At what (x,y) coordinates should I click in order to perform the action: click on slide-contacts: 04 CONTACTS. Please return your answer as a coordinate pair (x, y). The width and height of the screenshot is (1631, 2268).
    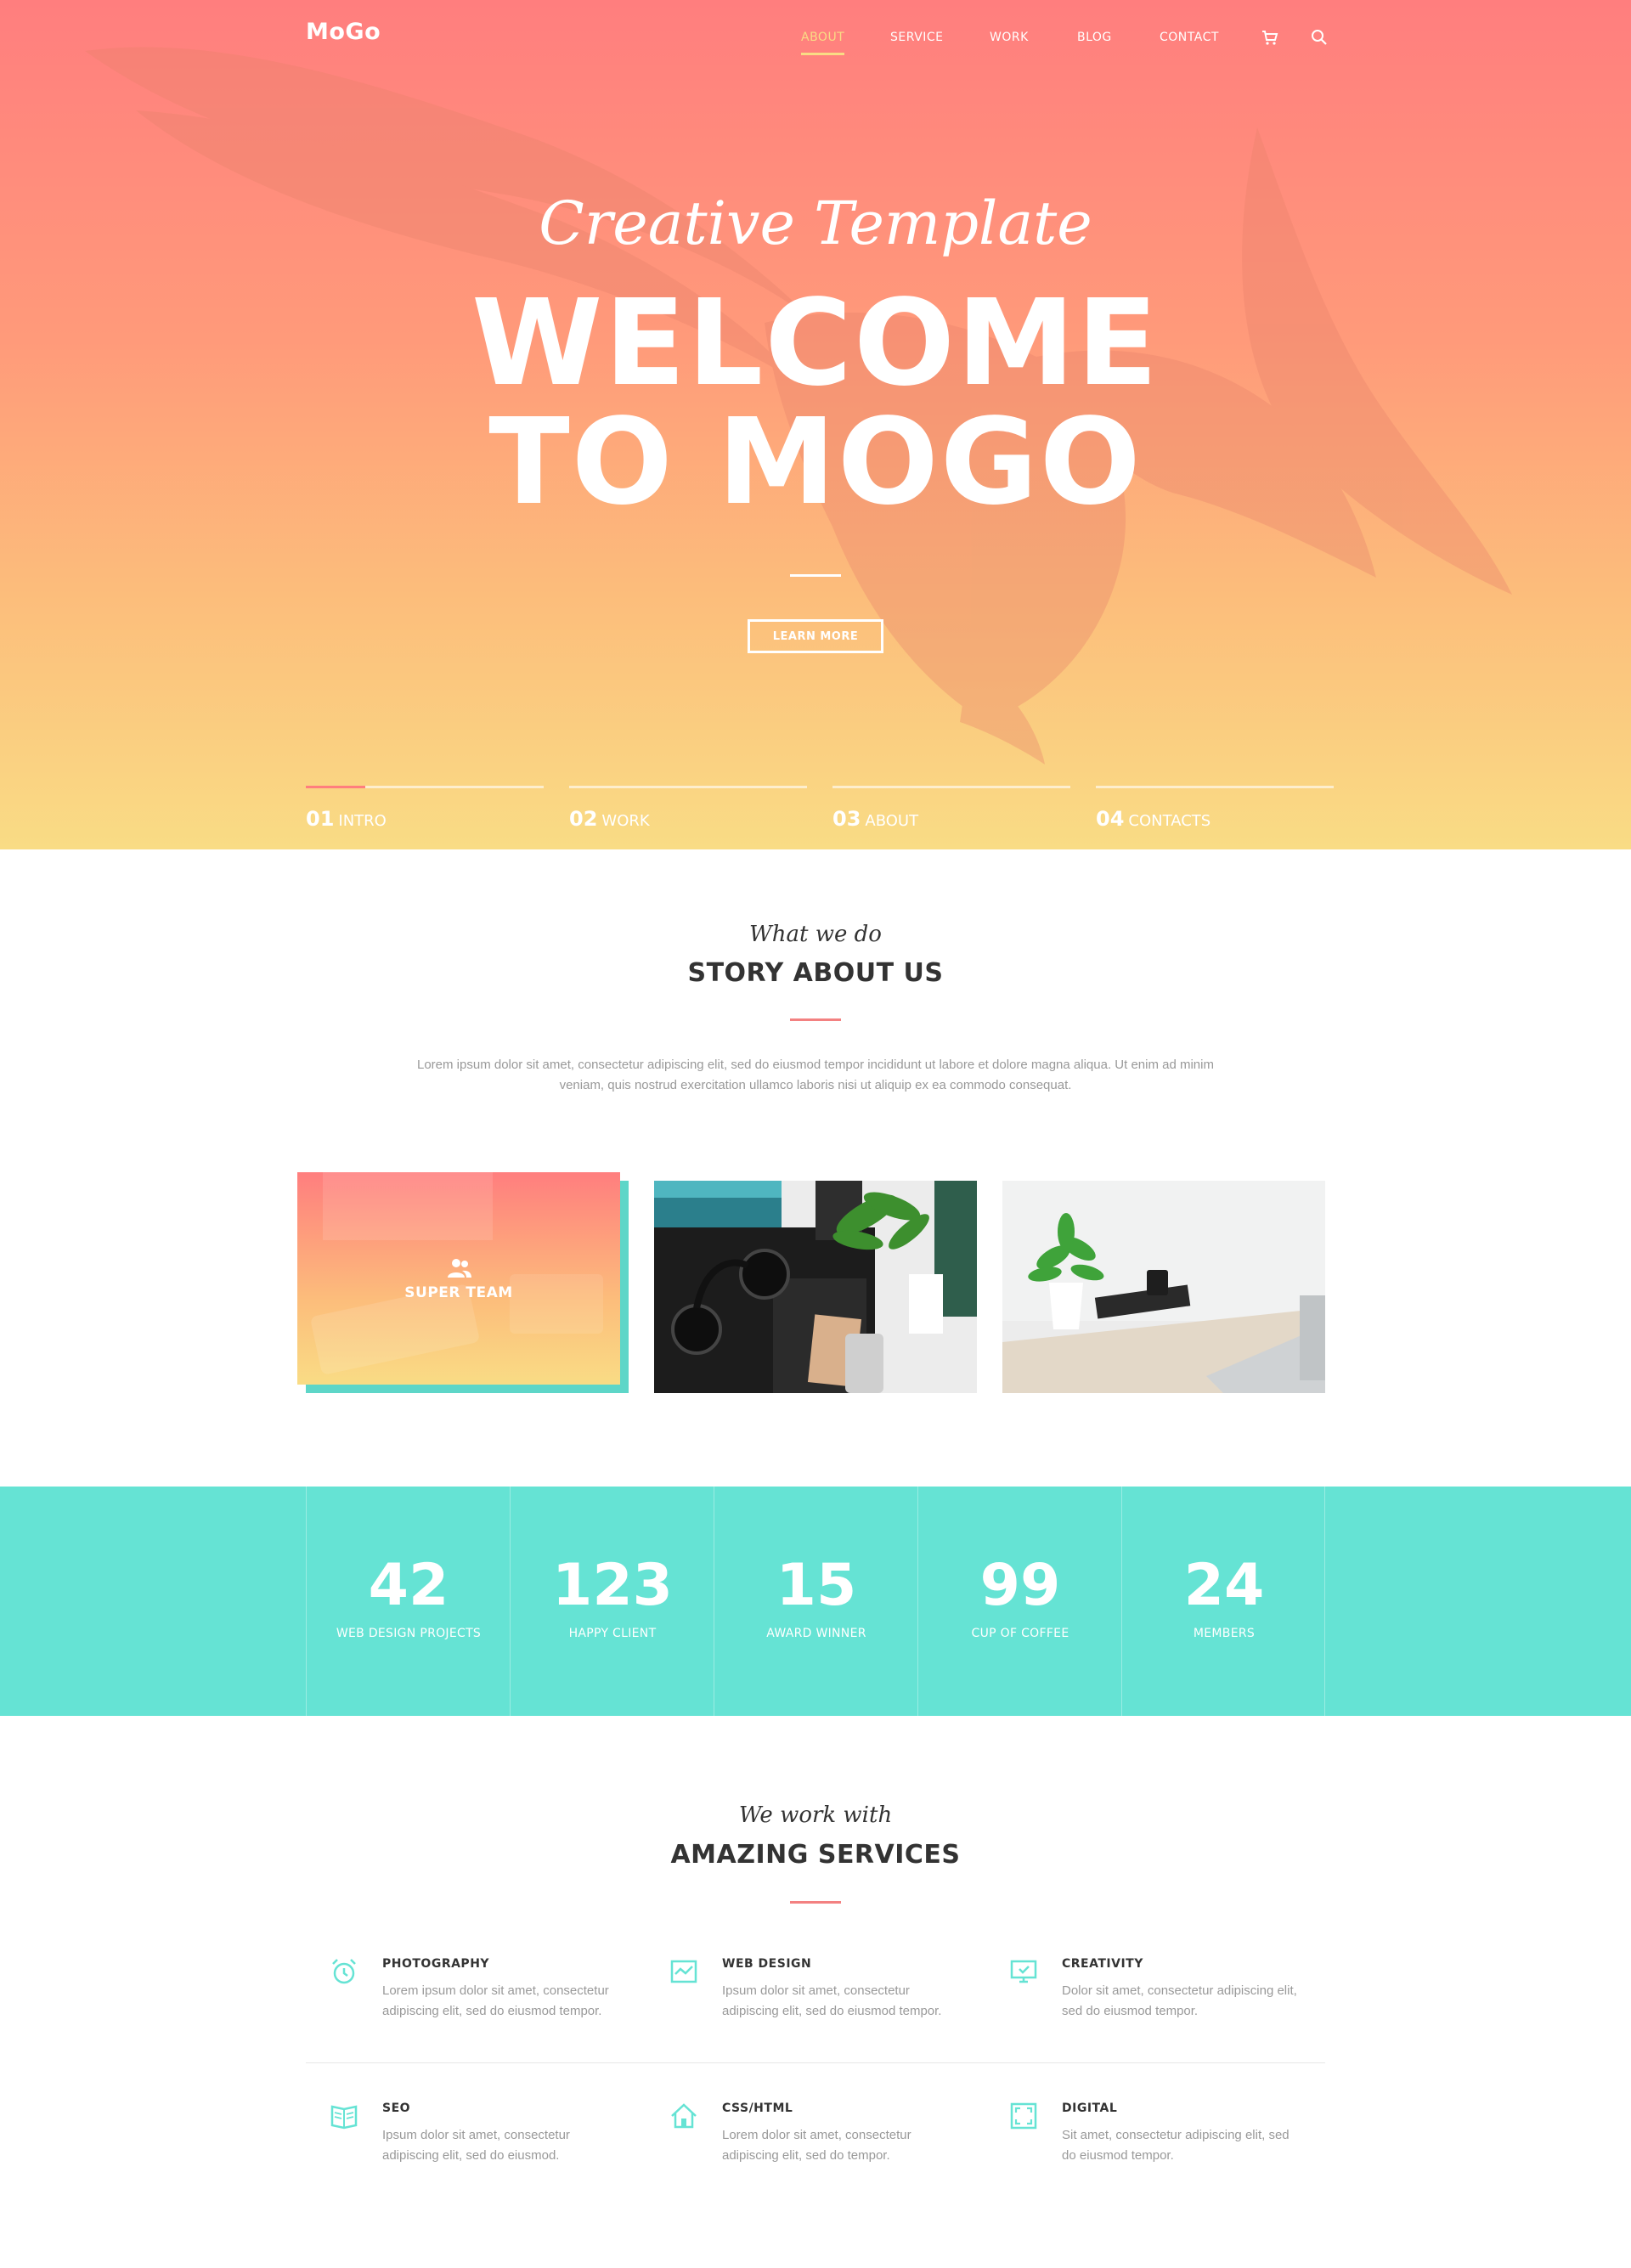
    Looking at the image, I should click on (1215, 811).